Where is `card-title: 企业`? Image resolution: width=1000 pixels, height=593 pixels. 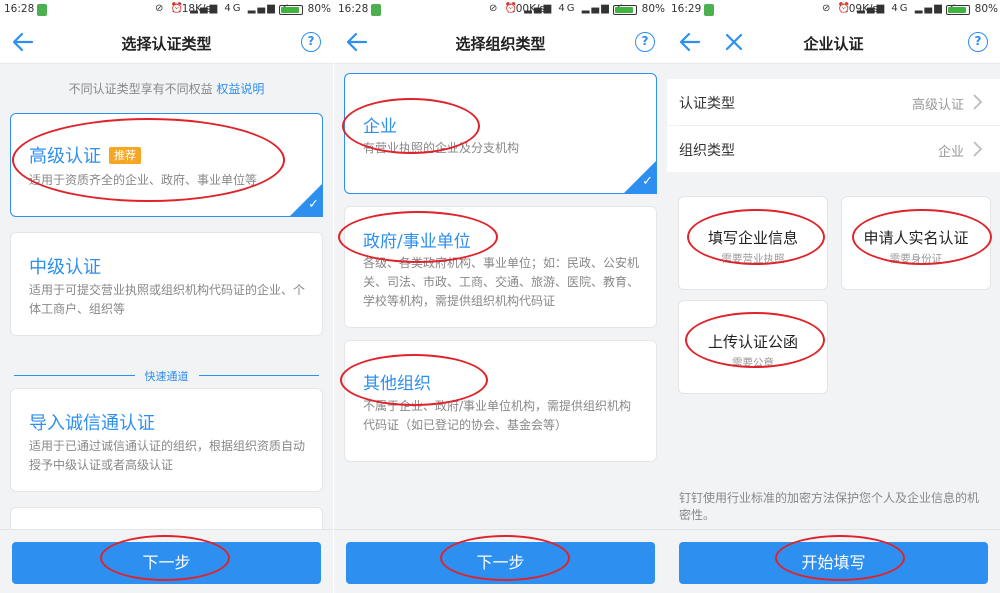 card-title: 企业 is located at coordinates (380, 127).